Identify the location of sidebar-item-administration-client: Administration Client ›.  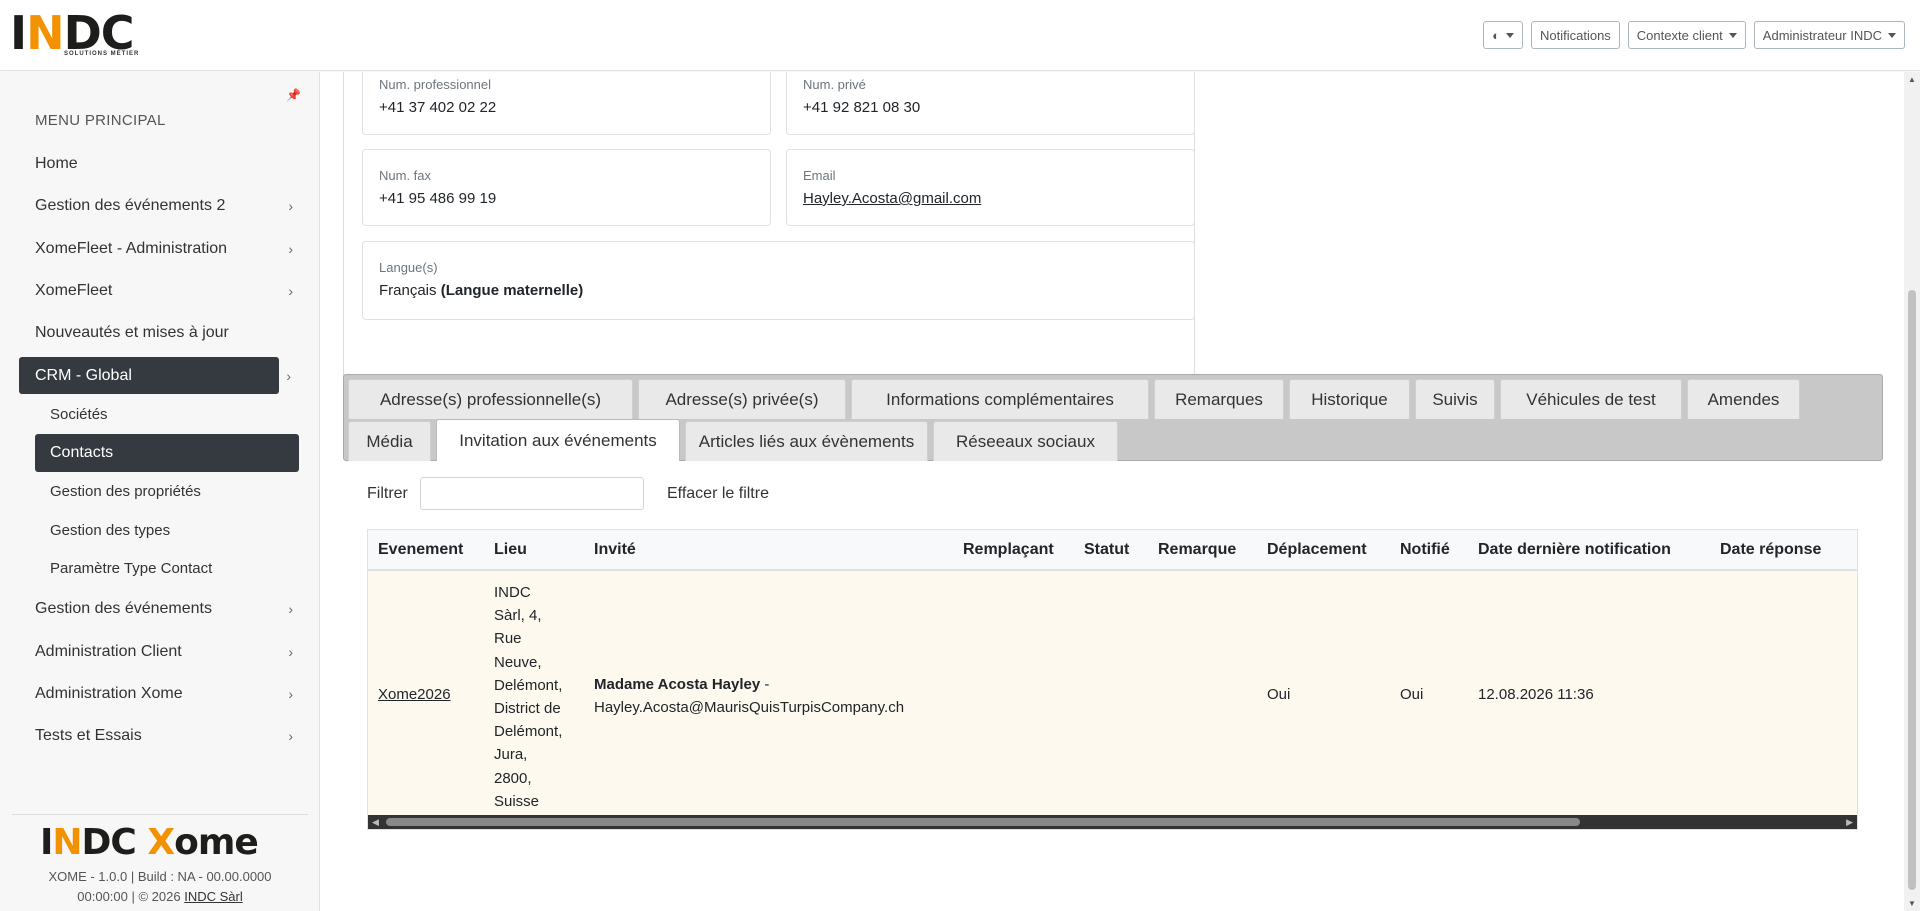
(165, 652).